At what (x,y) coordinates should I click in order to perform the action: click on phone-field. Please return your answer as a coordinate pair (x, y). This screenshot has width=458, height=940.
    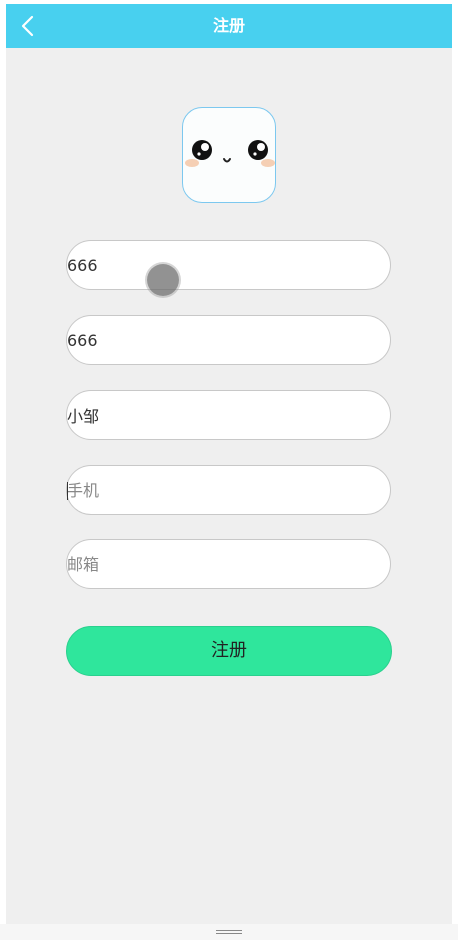
    Looking at the image, I should click on (228, 490).